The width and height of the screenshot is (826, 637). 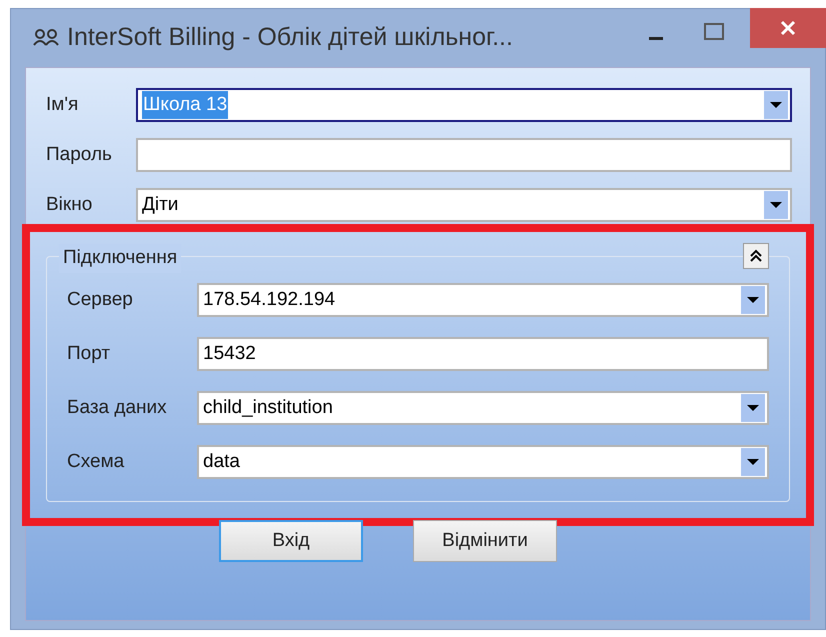 What do you see at coordinates (100, 300) in the screenshot?
I see `field-label: Сервер` at bounding box center [100, 300].